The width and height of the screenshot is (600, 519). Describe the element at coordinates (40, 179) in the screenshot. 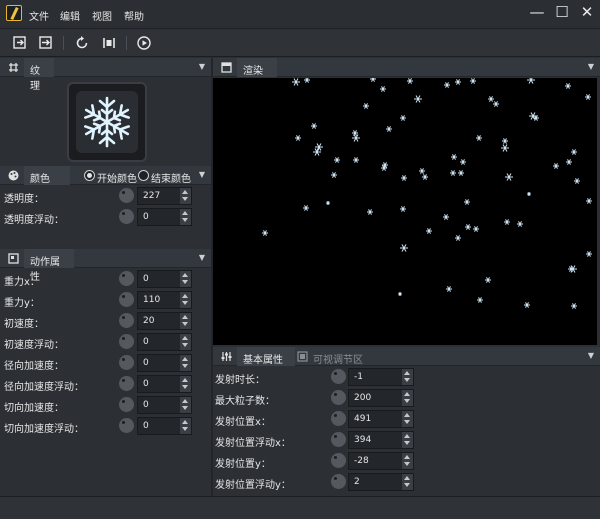

I see `color-title: 颜色` at that location.